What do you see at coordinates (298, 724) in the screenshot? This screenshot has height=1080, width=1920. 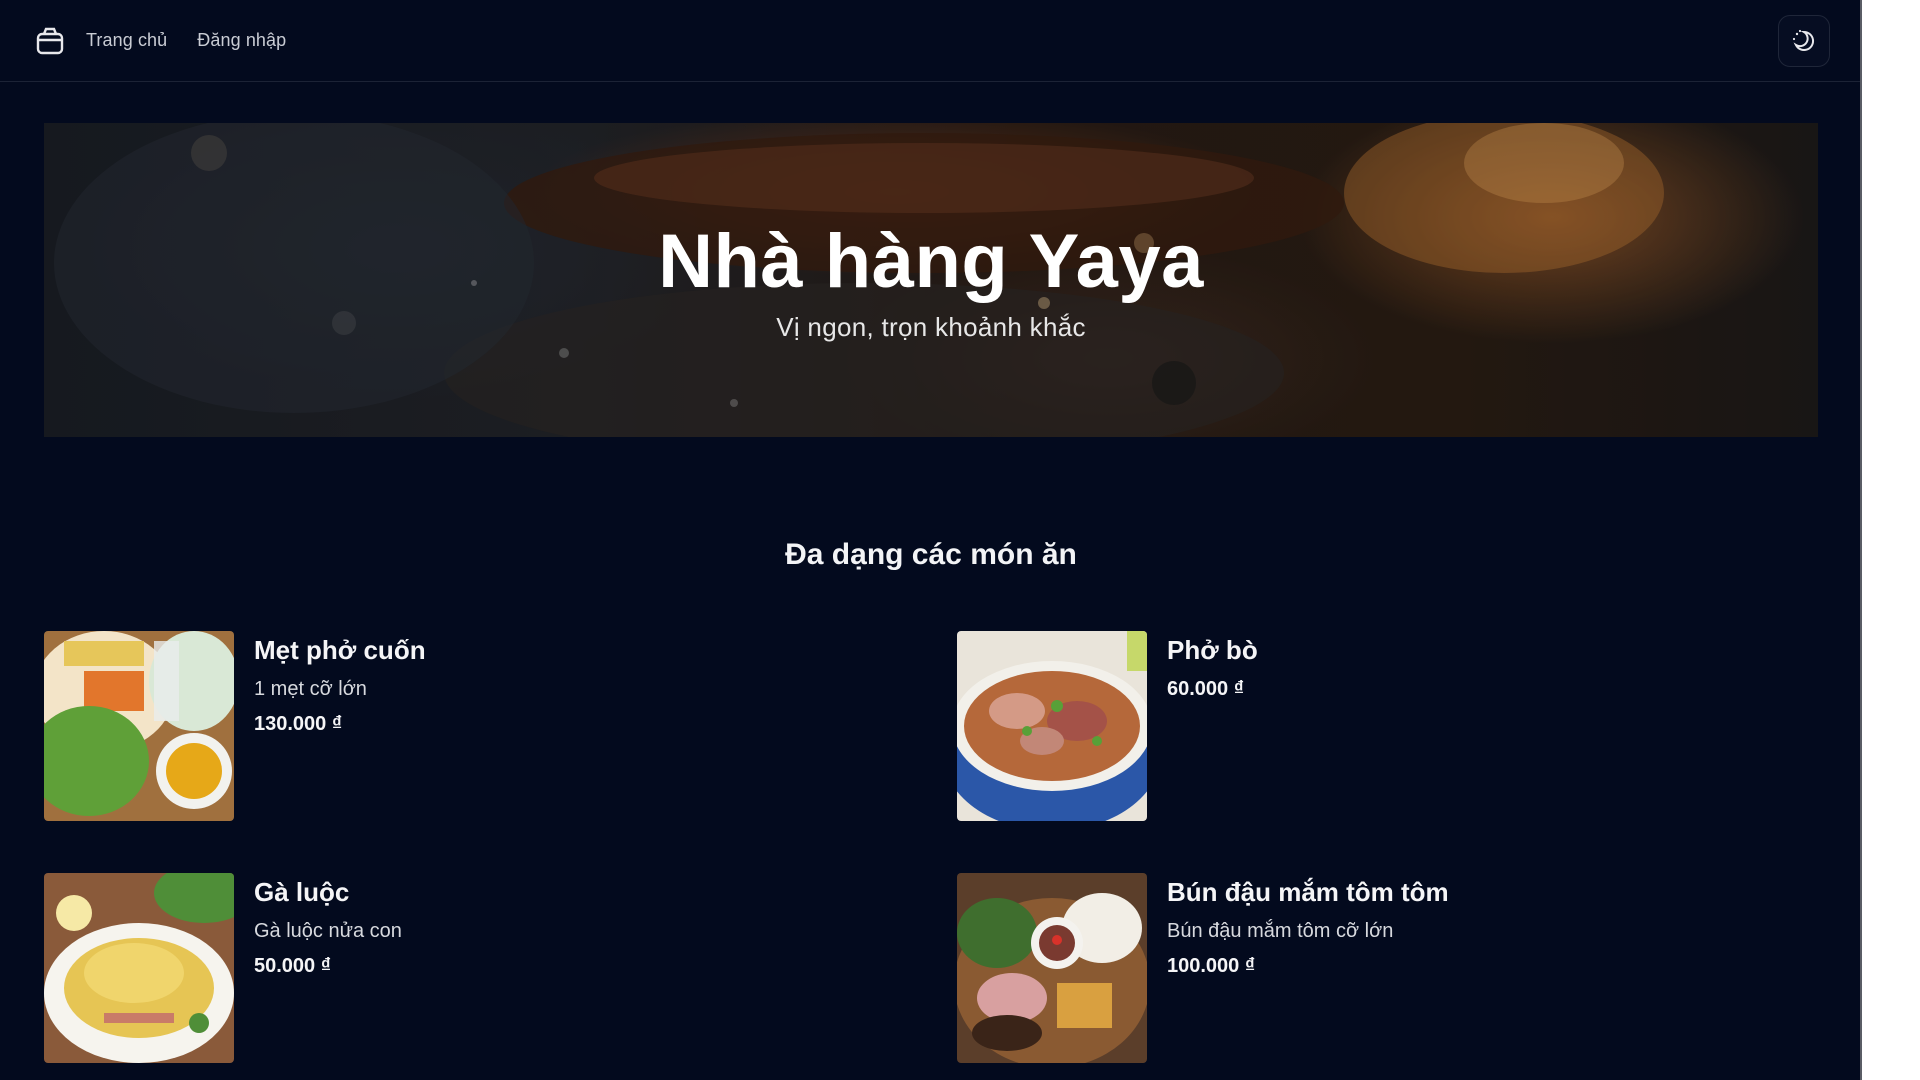 I see `menu-item-price: 130.000 ₫` at bounding box center [298, 724].